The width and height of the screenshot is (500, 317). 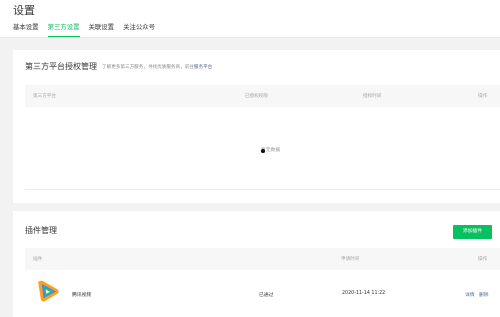 I want to click on tab-follow-official-account: 关注公众号, so click(x=139, y=30).